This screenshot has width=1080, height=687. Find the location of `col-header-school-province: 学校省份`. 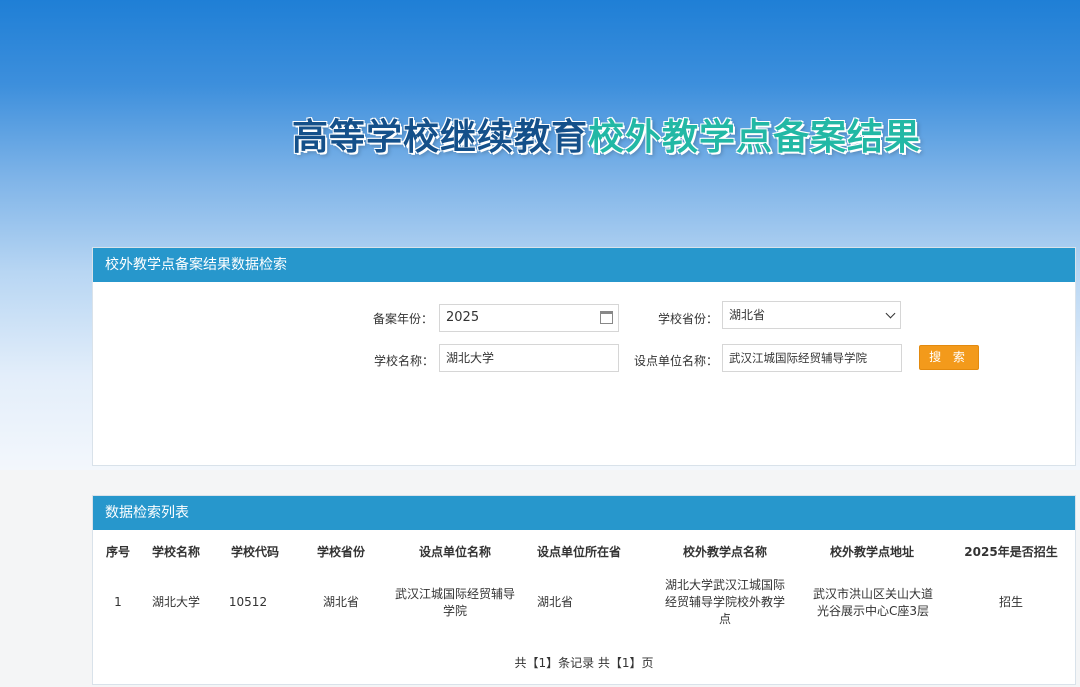

col-header-school-province: 学校省份 is located at coordinates (341, 552).